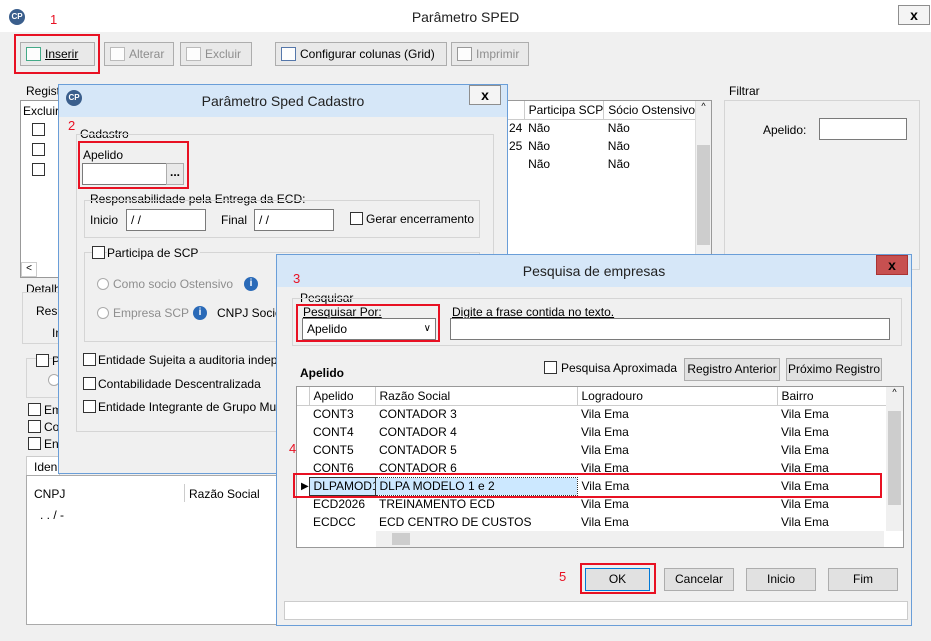 Image resolution: width=931 pixels, height=641 pixels. I want to click on cadastro-titlebar: Parâmetro Sped Cadastro, so click(283, 101).